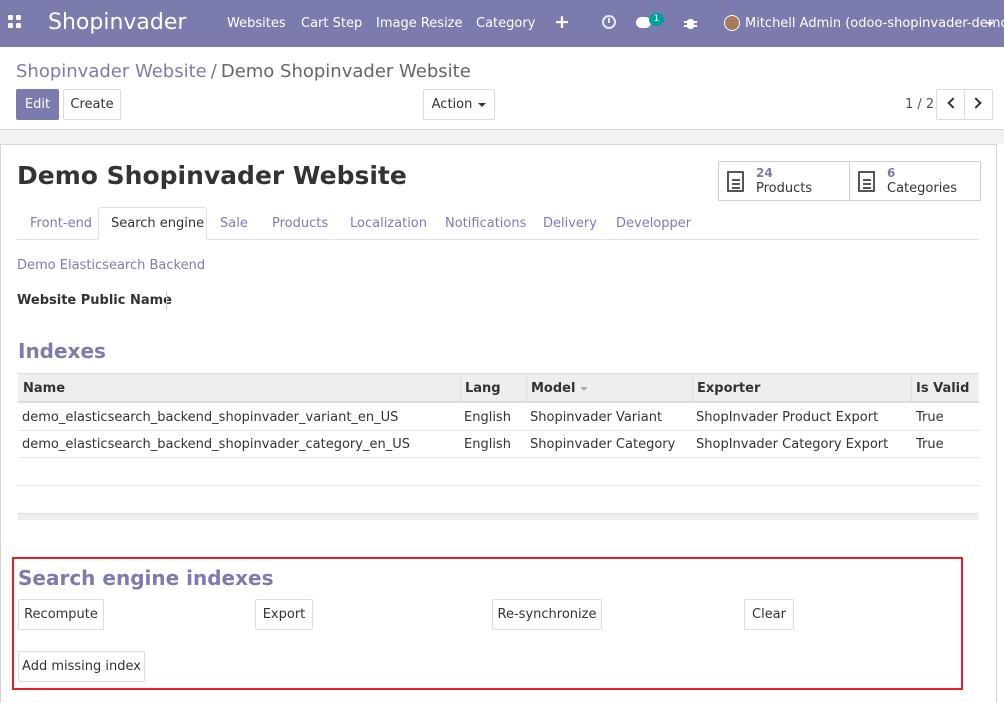 The height and width of the screenshot is (703, 1004). Describe the element at coordinates (166, 300) in the screenshot. I see `field-value-empty` at that location.